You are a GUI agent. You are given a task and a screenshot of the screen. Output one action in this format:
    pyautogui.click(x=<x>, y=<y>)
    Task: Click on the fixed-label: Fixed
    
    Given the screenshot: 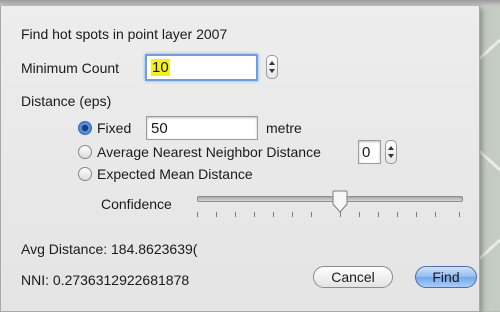 What is the action you would take?
    pyautogui.click(x=114, y=128)
    